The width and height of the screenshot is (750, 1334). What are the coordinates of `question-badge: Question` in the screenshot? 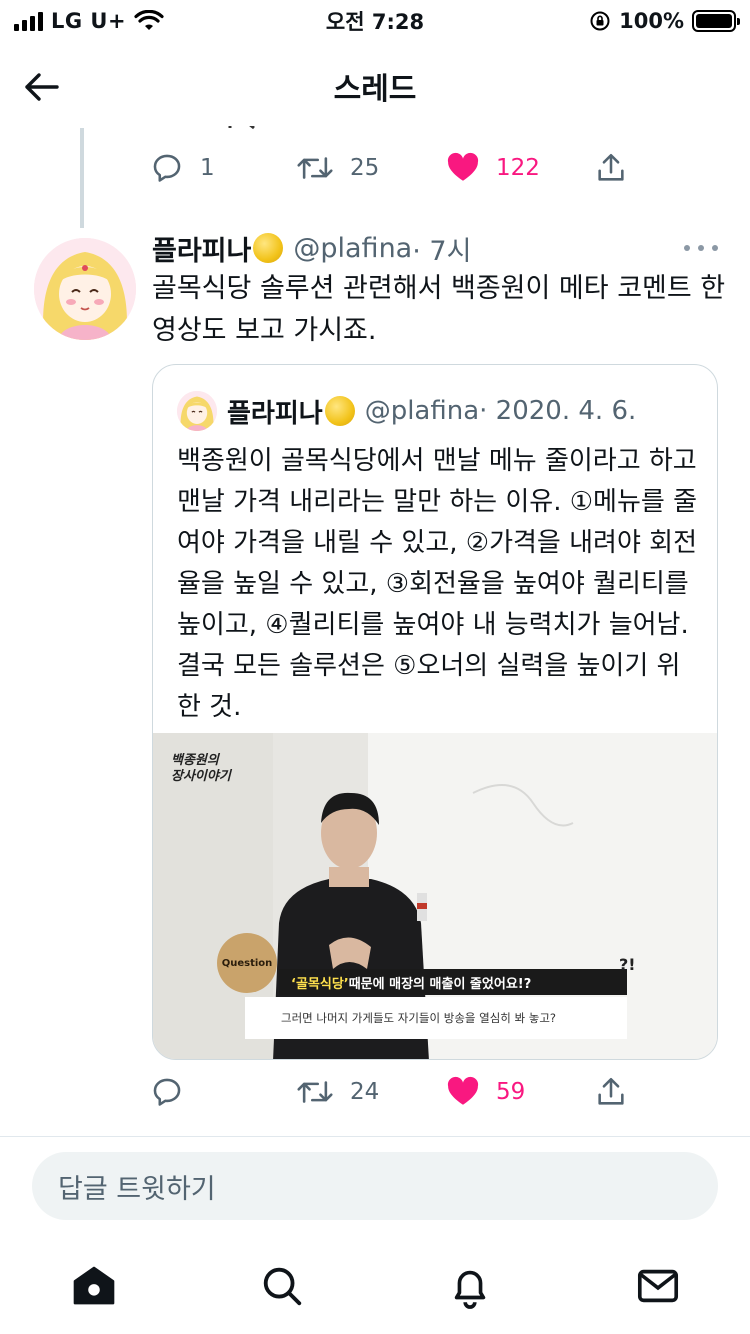 It's located at (247, 963).